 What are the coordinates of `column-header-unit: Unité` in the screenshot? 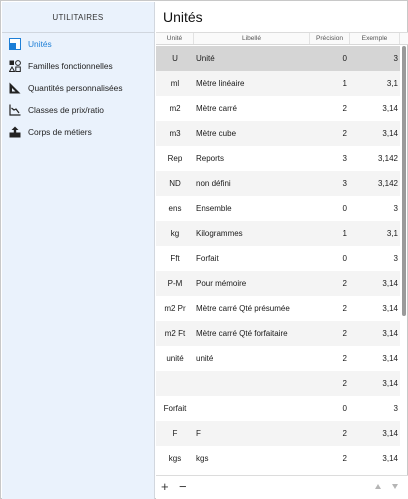 It's located at (175, 38).